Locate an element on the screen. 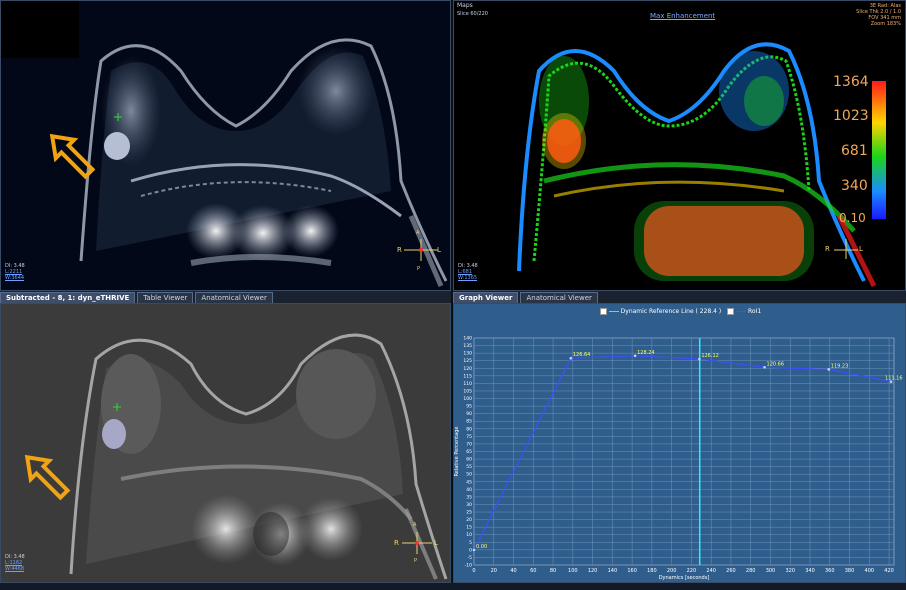  window-width-link: W:4468 is located at coordinates (14, 569).